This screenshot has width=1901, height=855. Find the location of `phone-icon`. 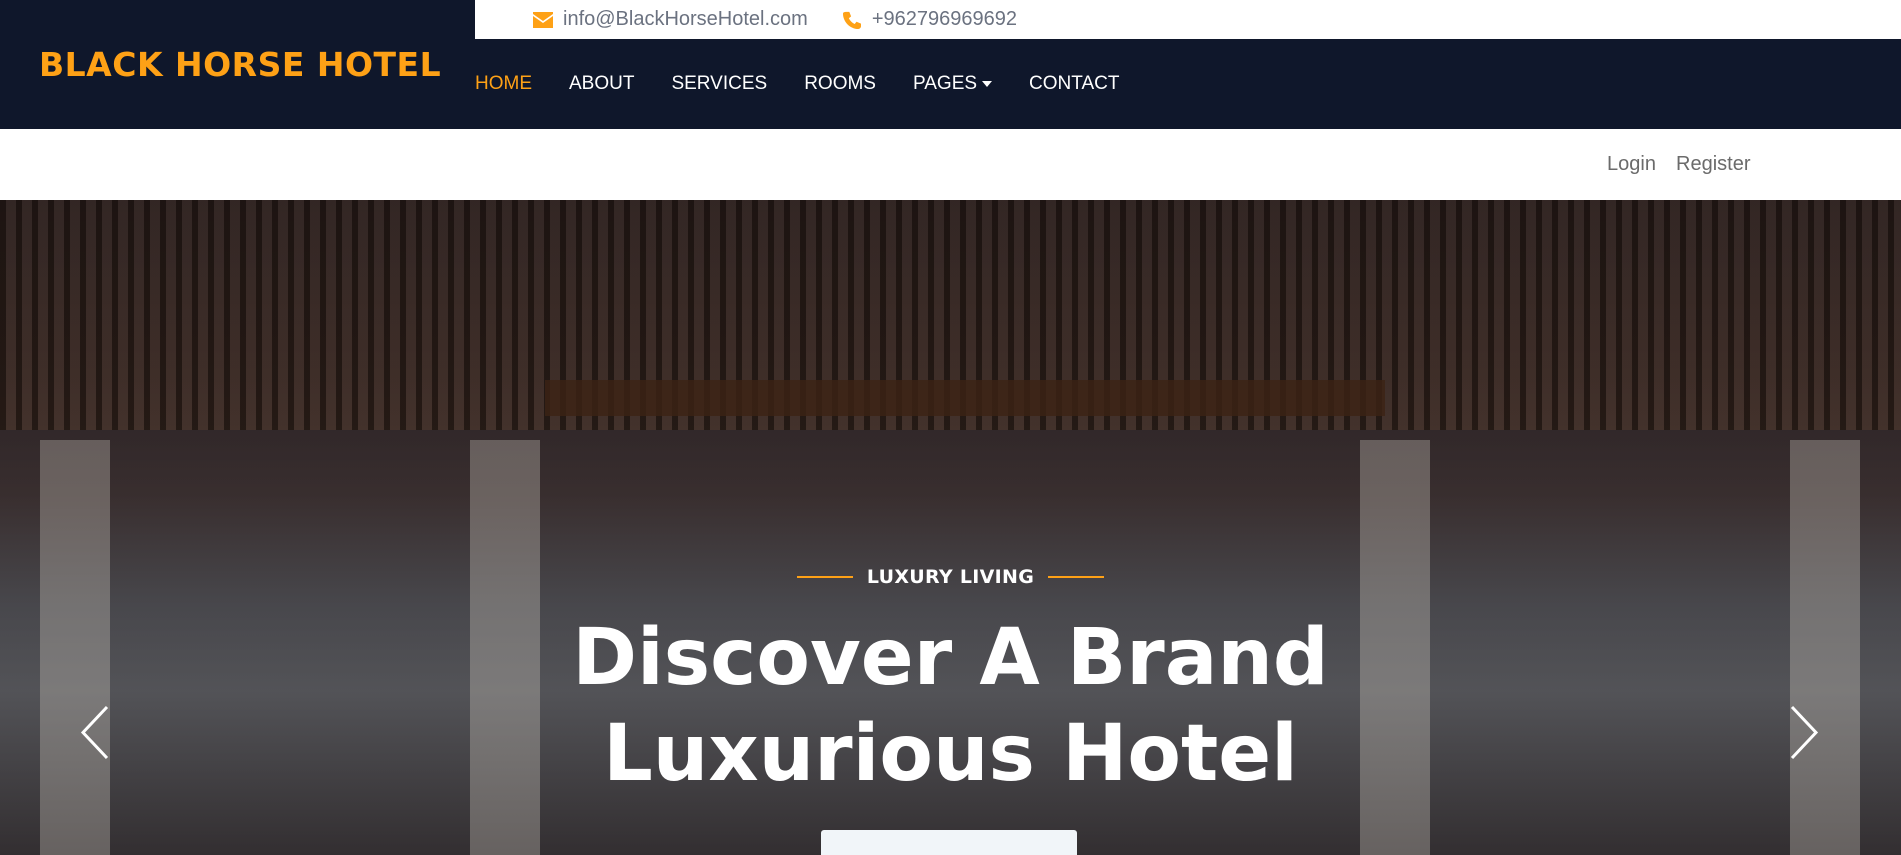

phone-icon is located at coordinates (851, 20).